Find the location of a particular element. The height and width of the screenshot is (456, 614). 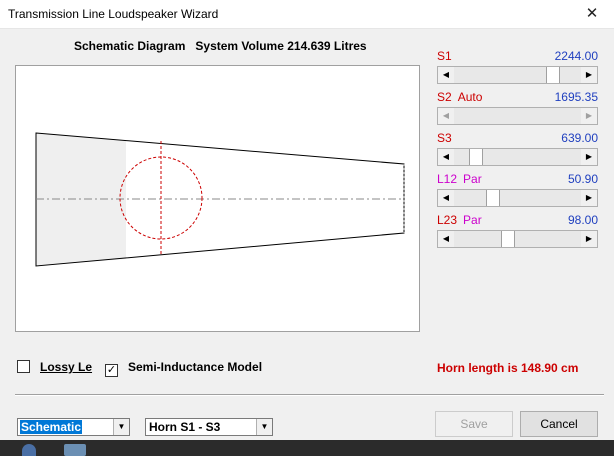

l23-label: L23 Par is located at coordinates (459, 220).